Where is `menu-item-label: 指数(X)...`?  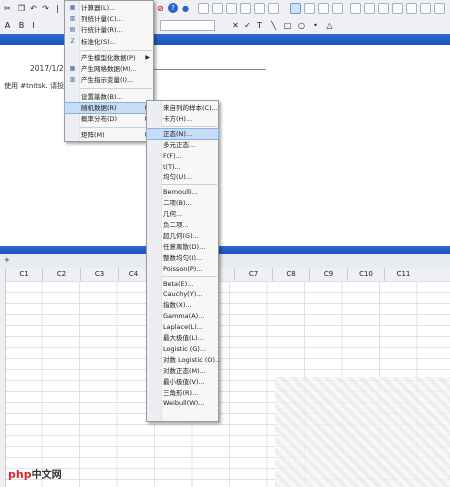 menu-item-label: 指数(X)... is located at coordinates (177, 305).